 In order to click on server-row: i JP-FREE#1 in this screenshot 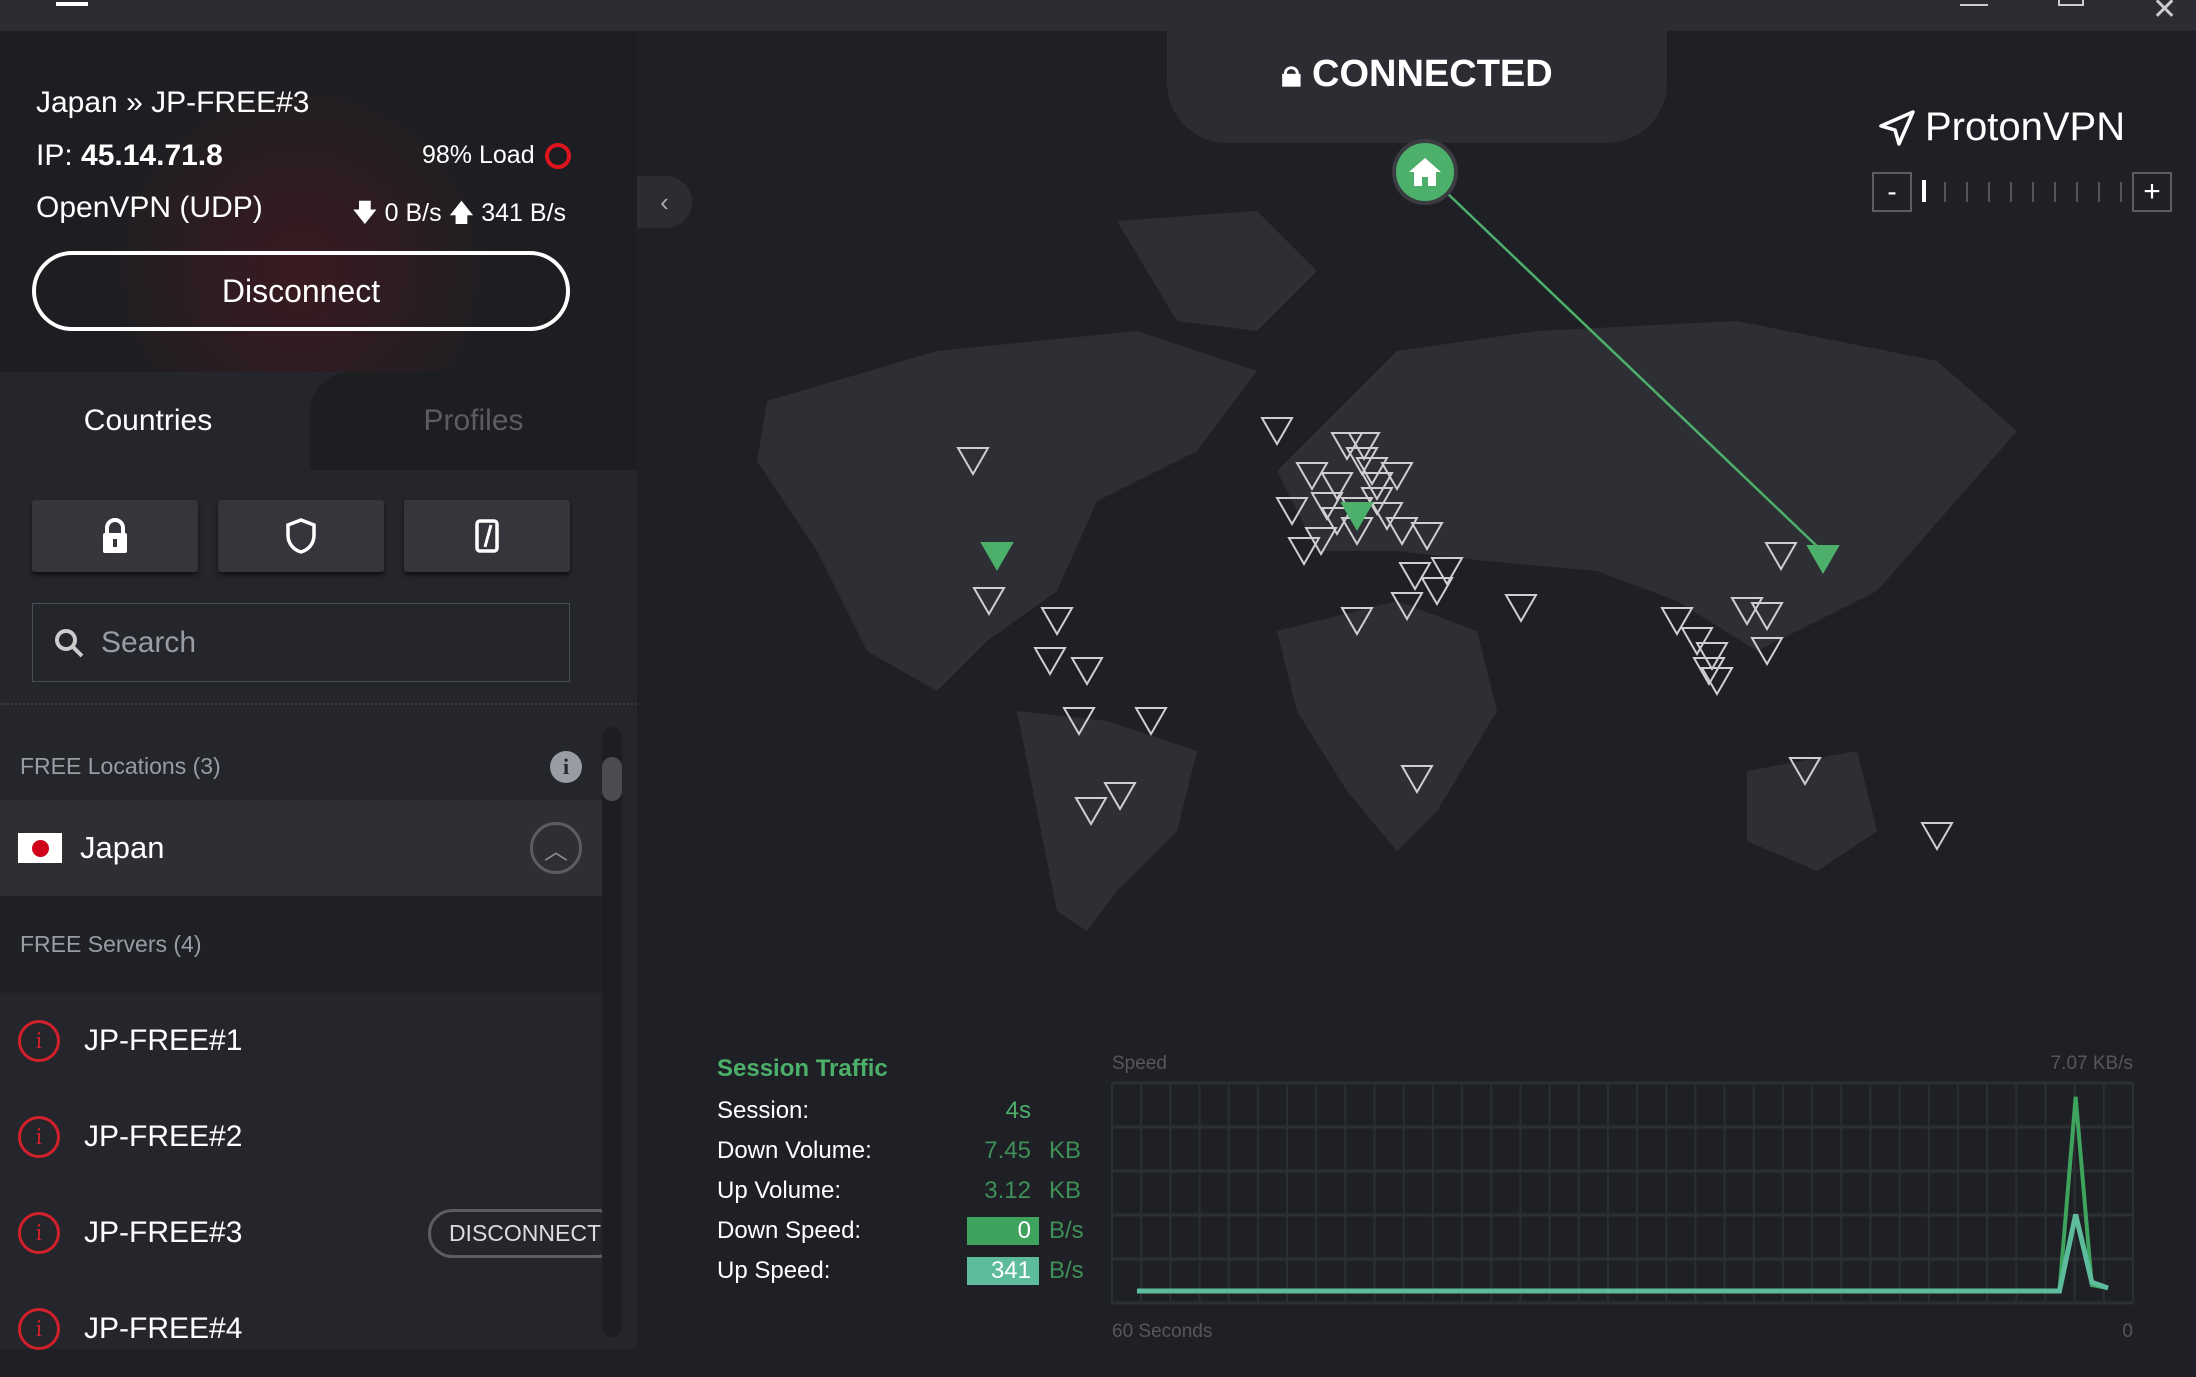, I will do `click(301, 1041)`.